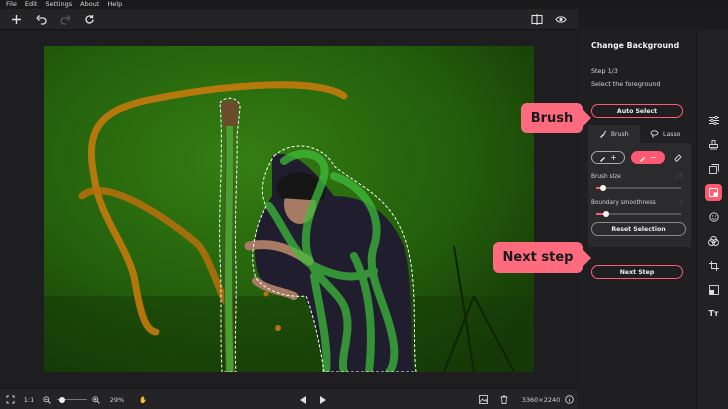 This screenshot has height=409, width=728. I want to click on next-step-callout: Next step, so click(542, 257).